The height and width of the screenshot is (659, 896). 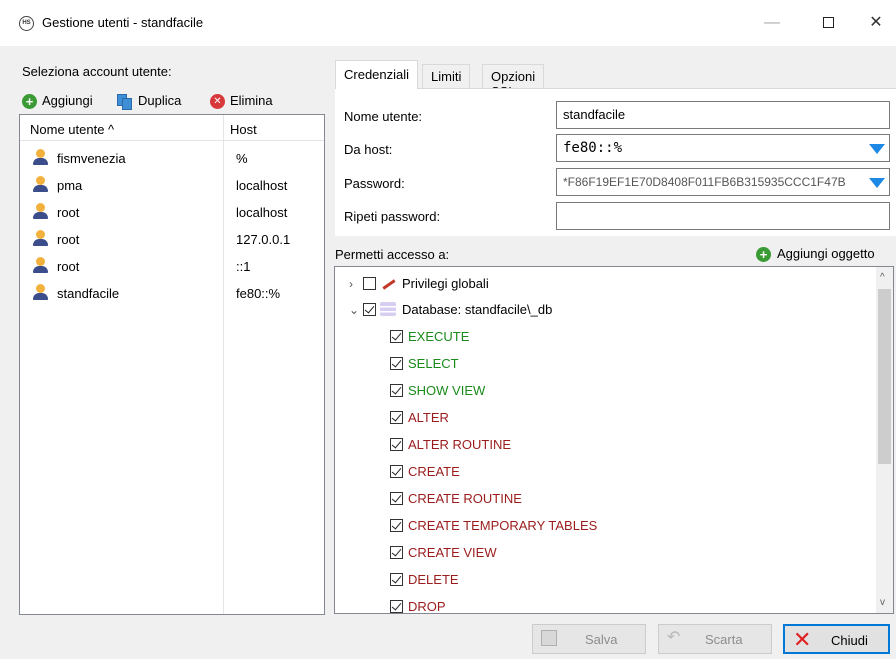 What do you see at coordinates (243, 129) in the screenshot?
I see `column-header-host: Host` at bounding box center [243, 129].